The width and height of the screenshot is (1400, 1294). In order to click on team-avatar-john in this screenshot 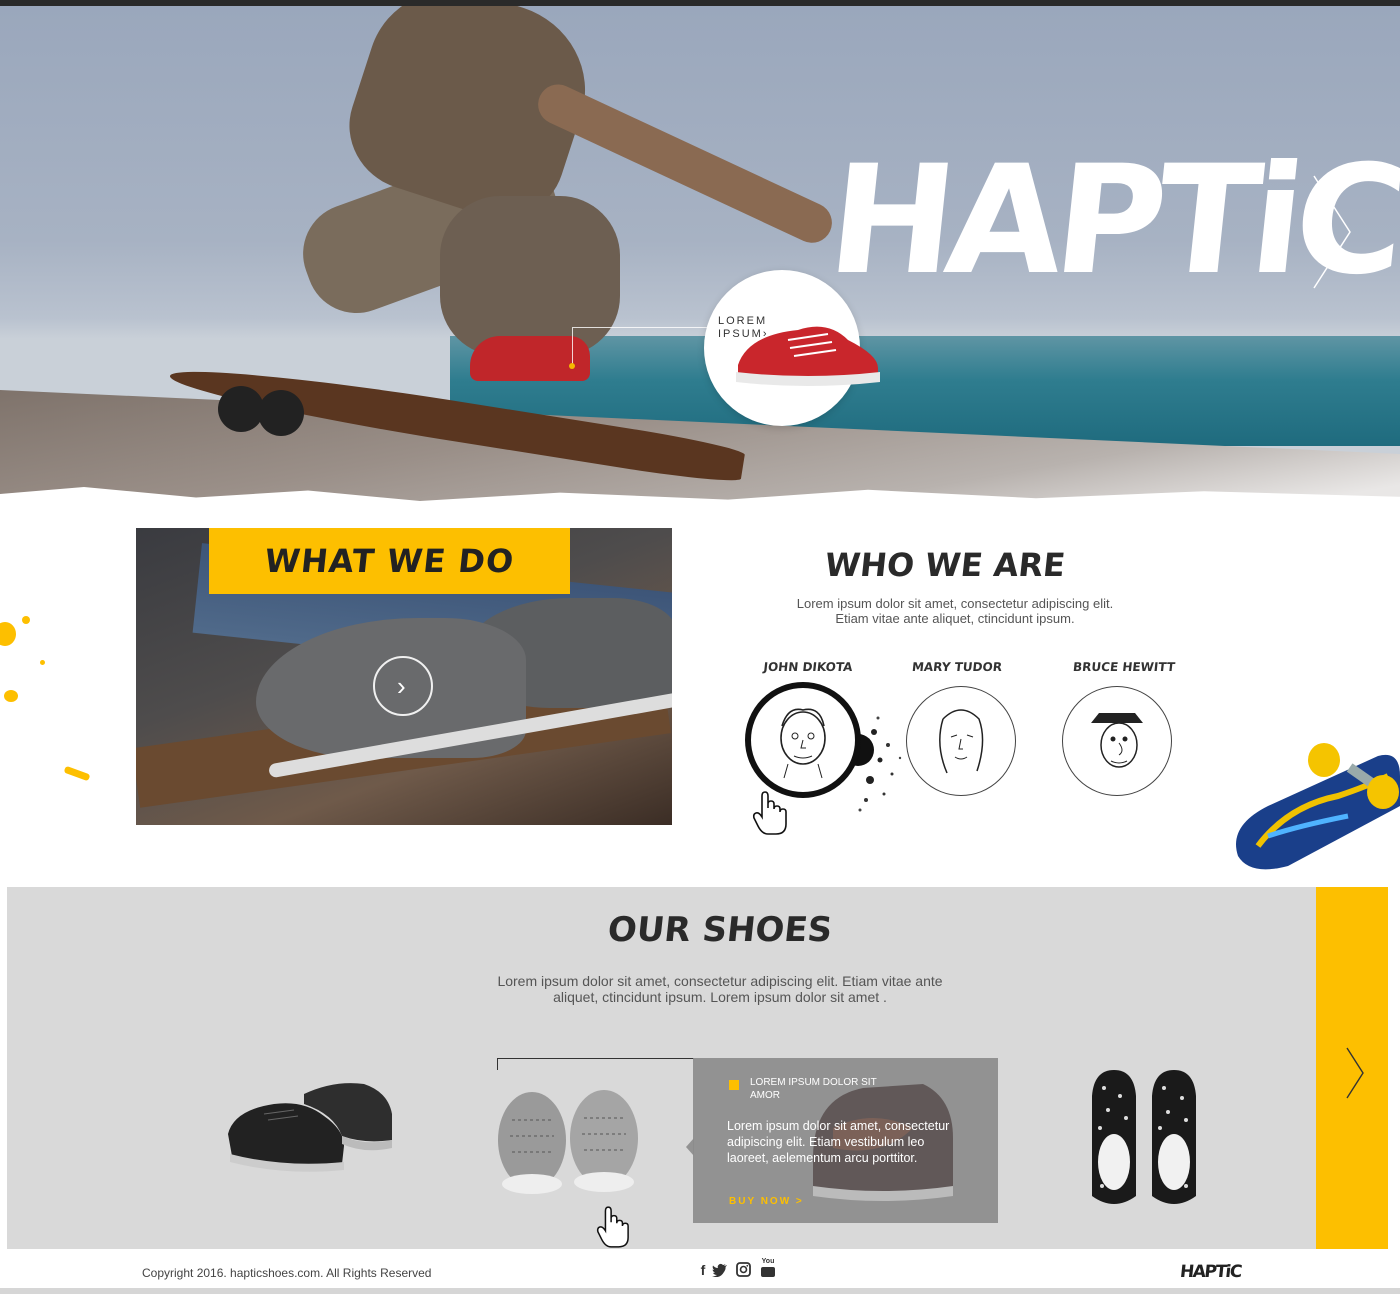, I will do `click(803, 740)`.